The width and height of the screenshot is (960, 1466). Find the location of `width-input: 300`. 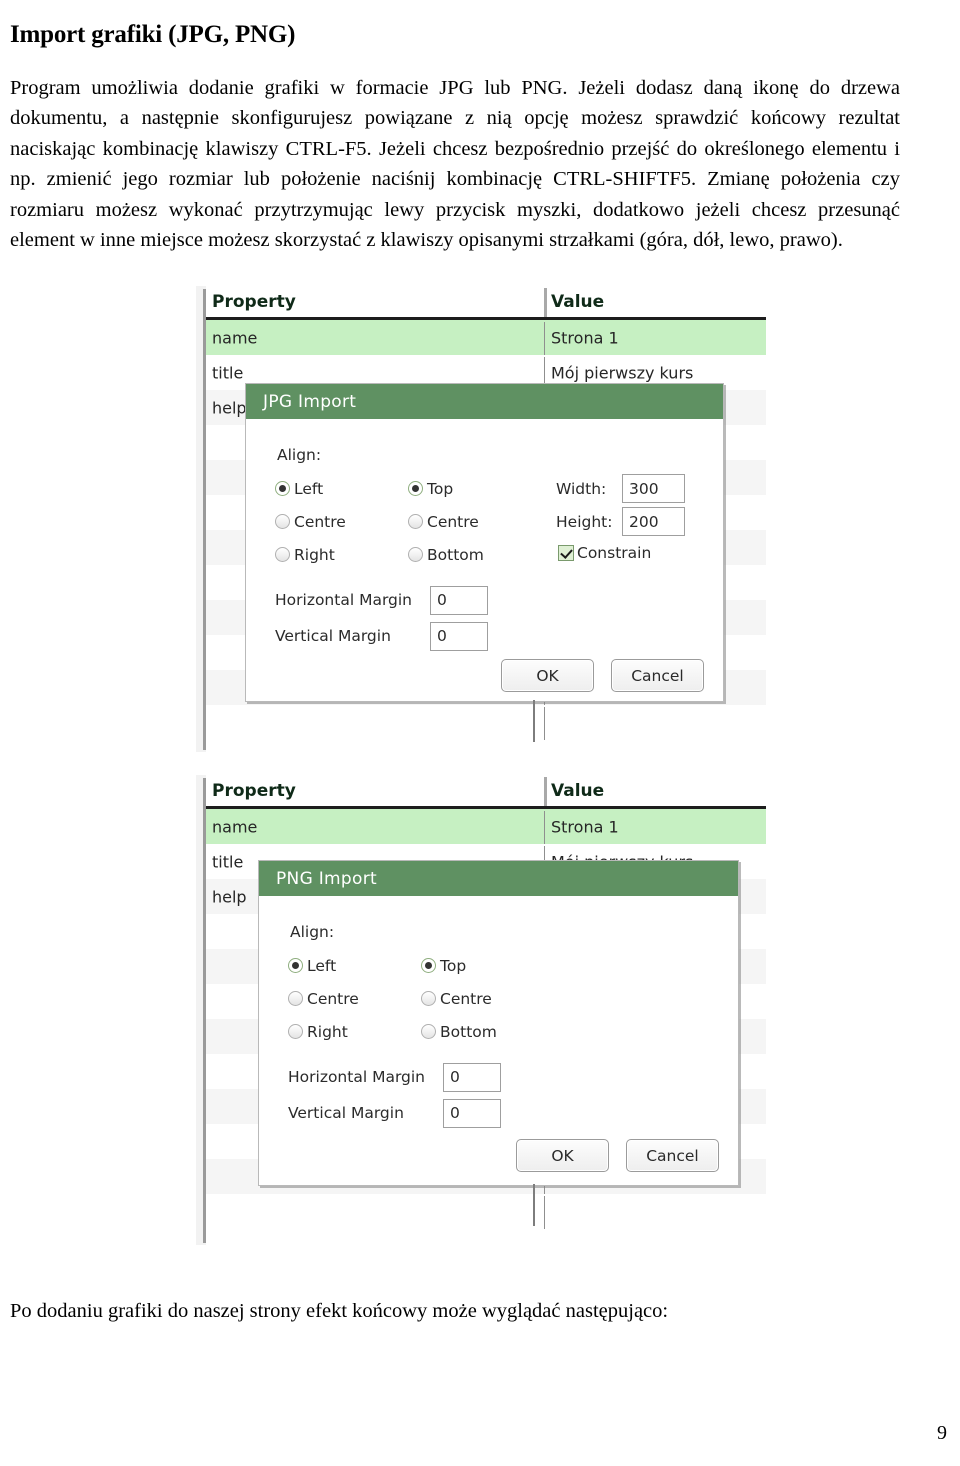

width-input: 300 is located at coordinates (653, 488).